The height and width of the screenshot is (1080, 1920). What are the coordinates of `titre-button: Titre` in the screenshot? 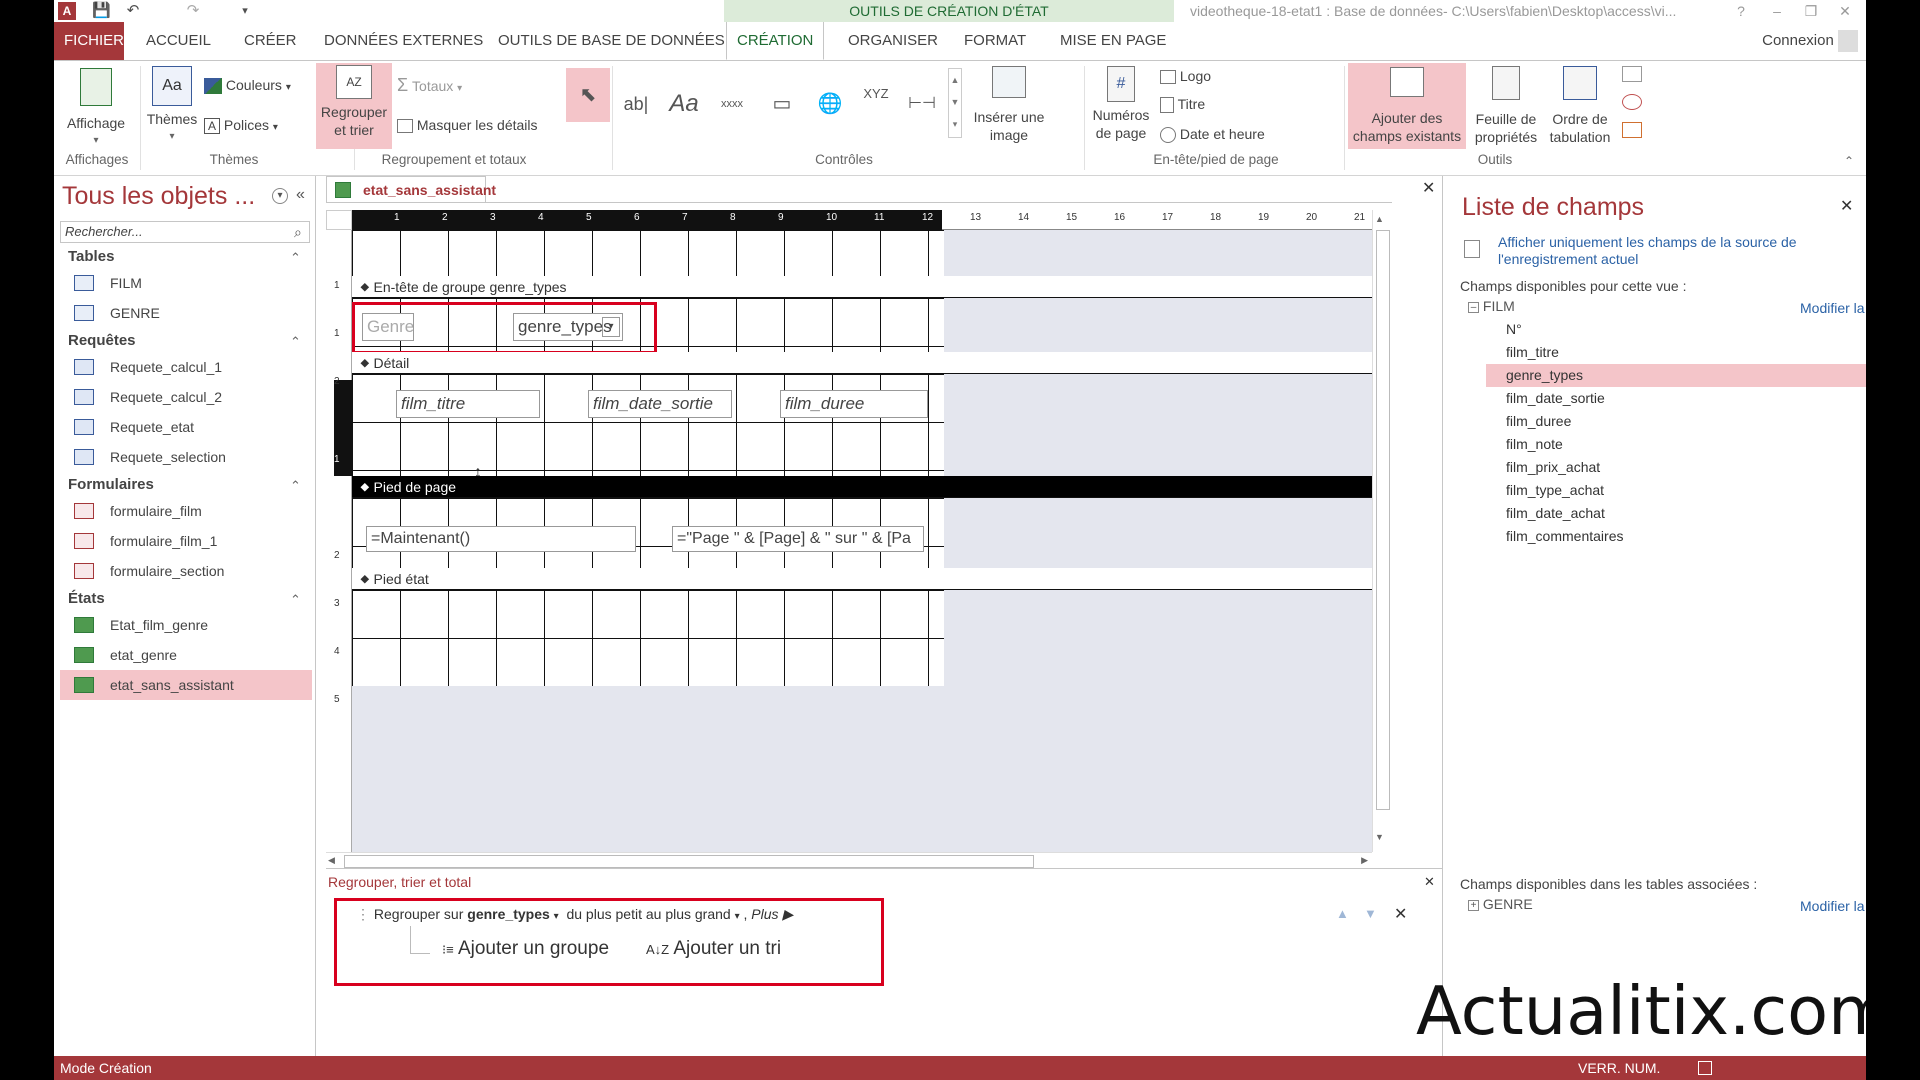 It's located at (1182, 104).